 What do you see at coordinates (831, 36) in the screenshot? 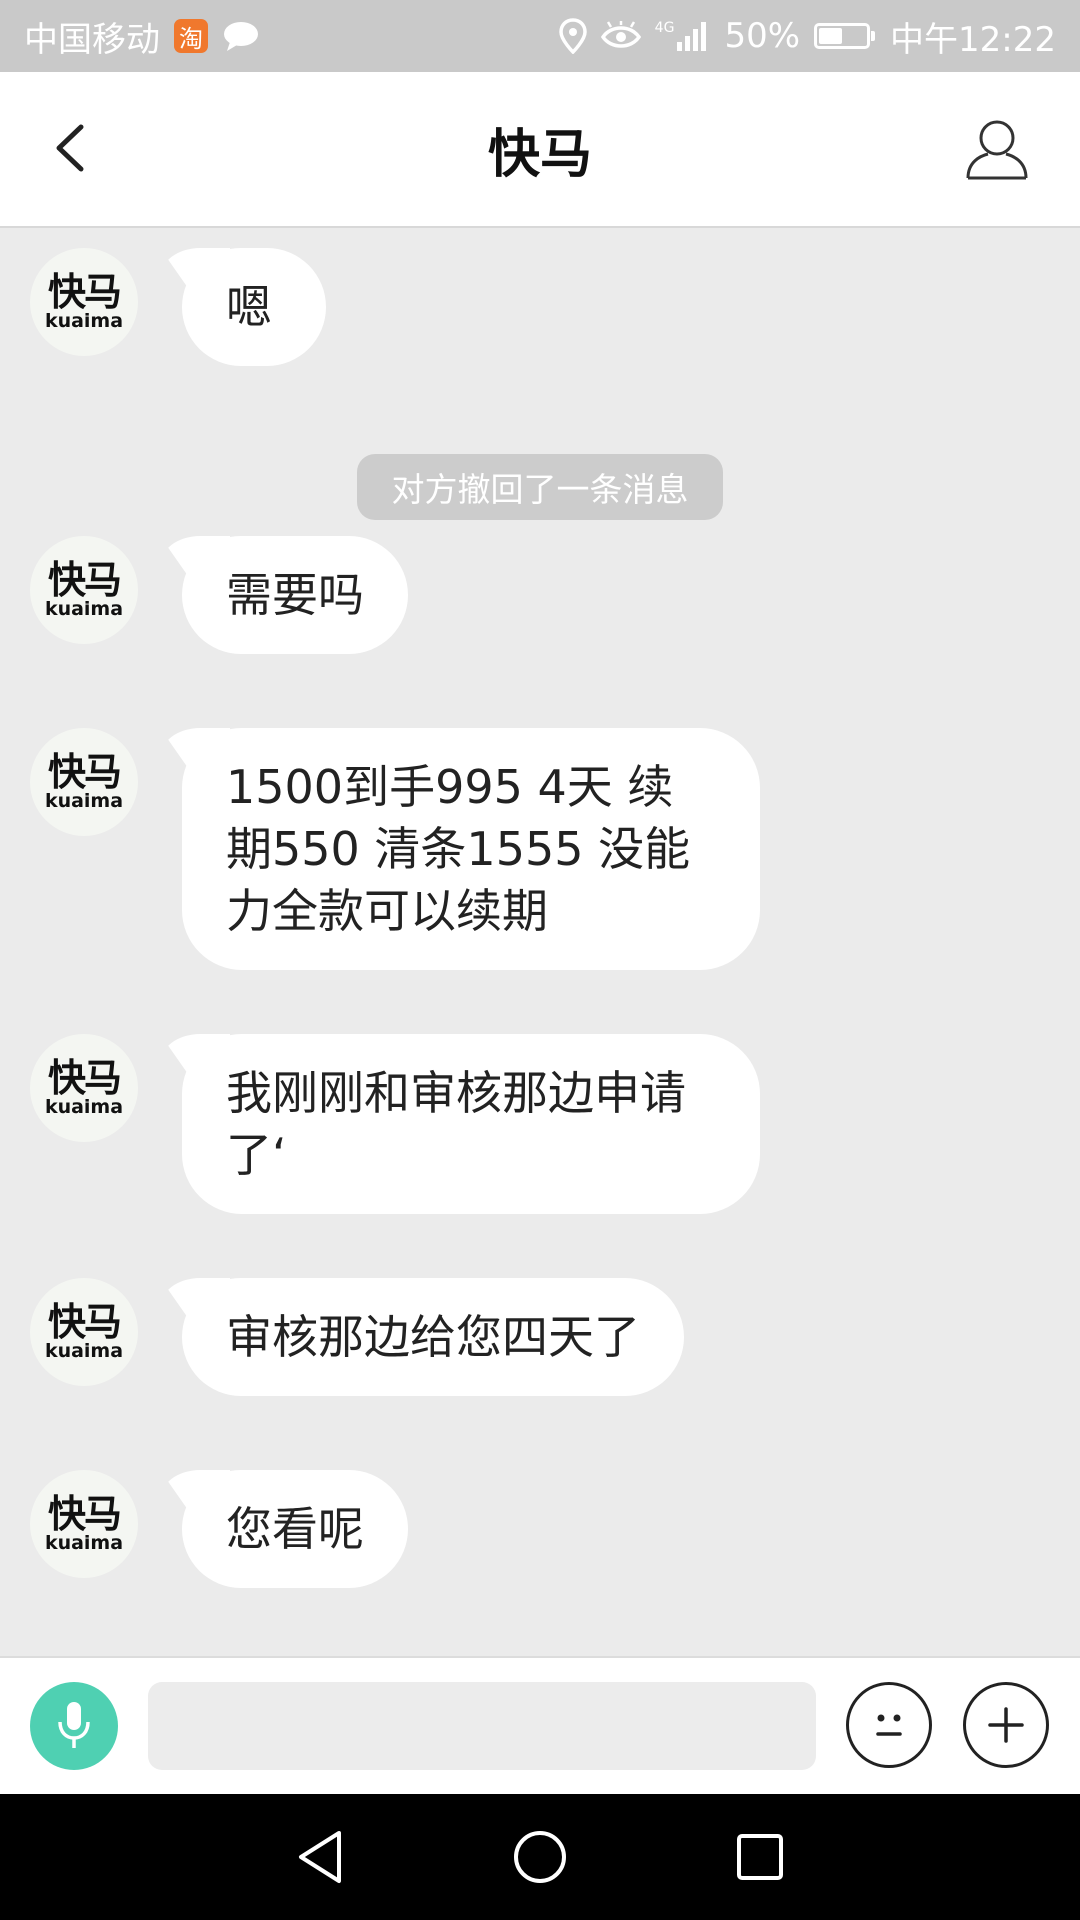
I see `battery-level` at bounding box center [831, 36].